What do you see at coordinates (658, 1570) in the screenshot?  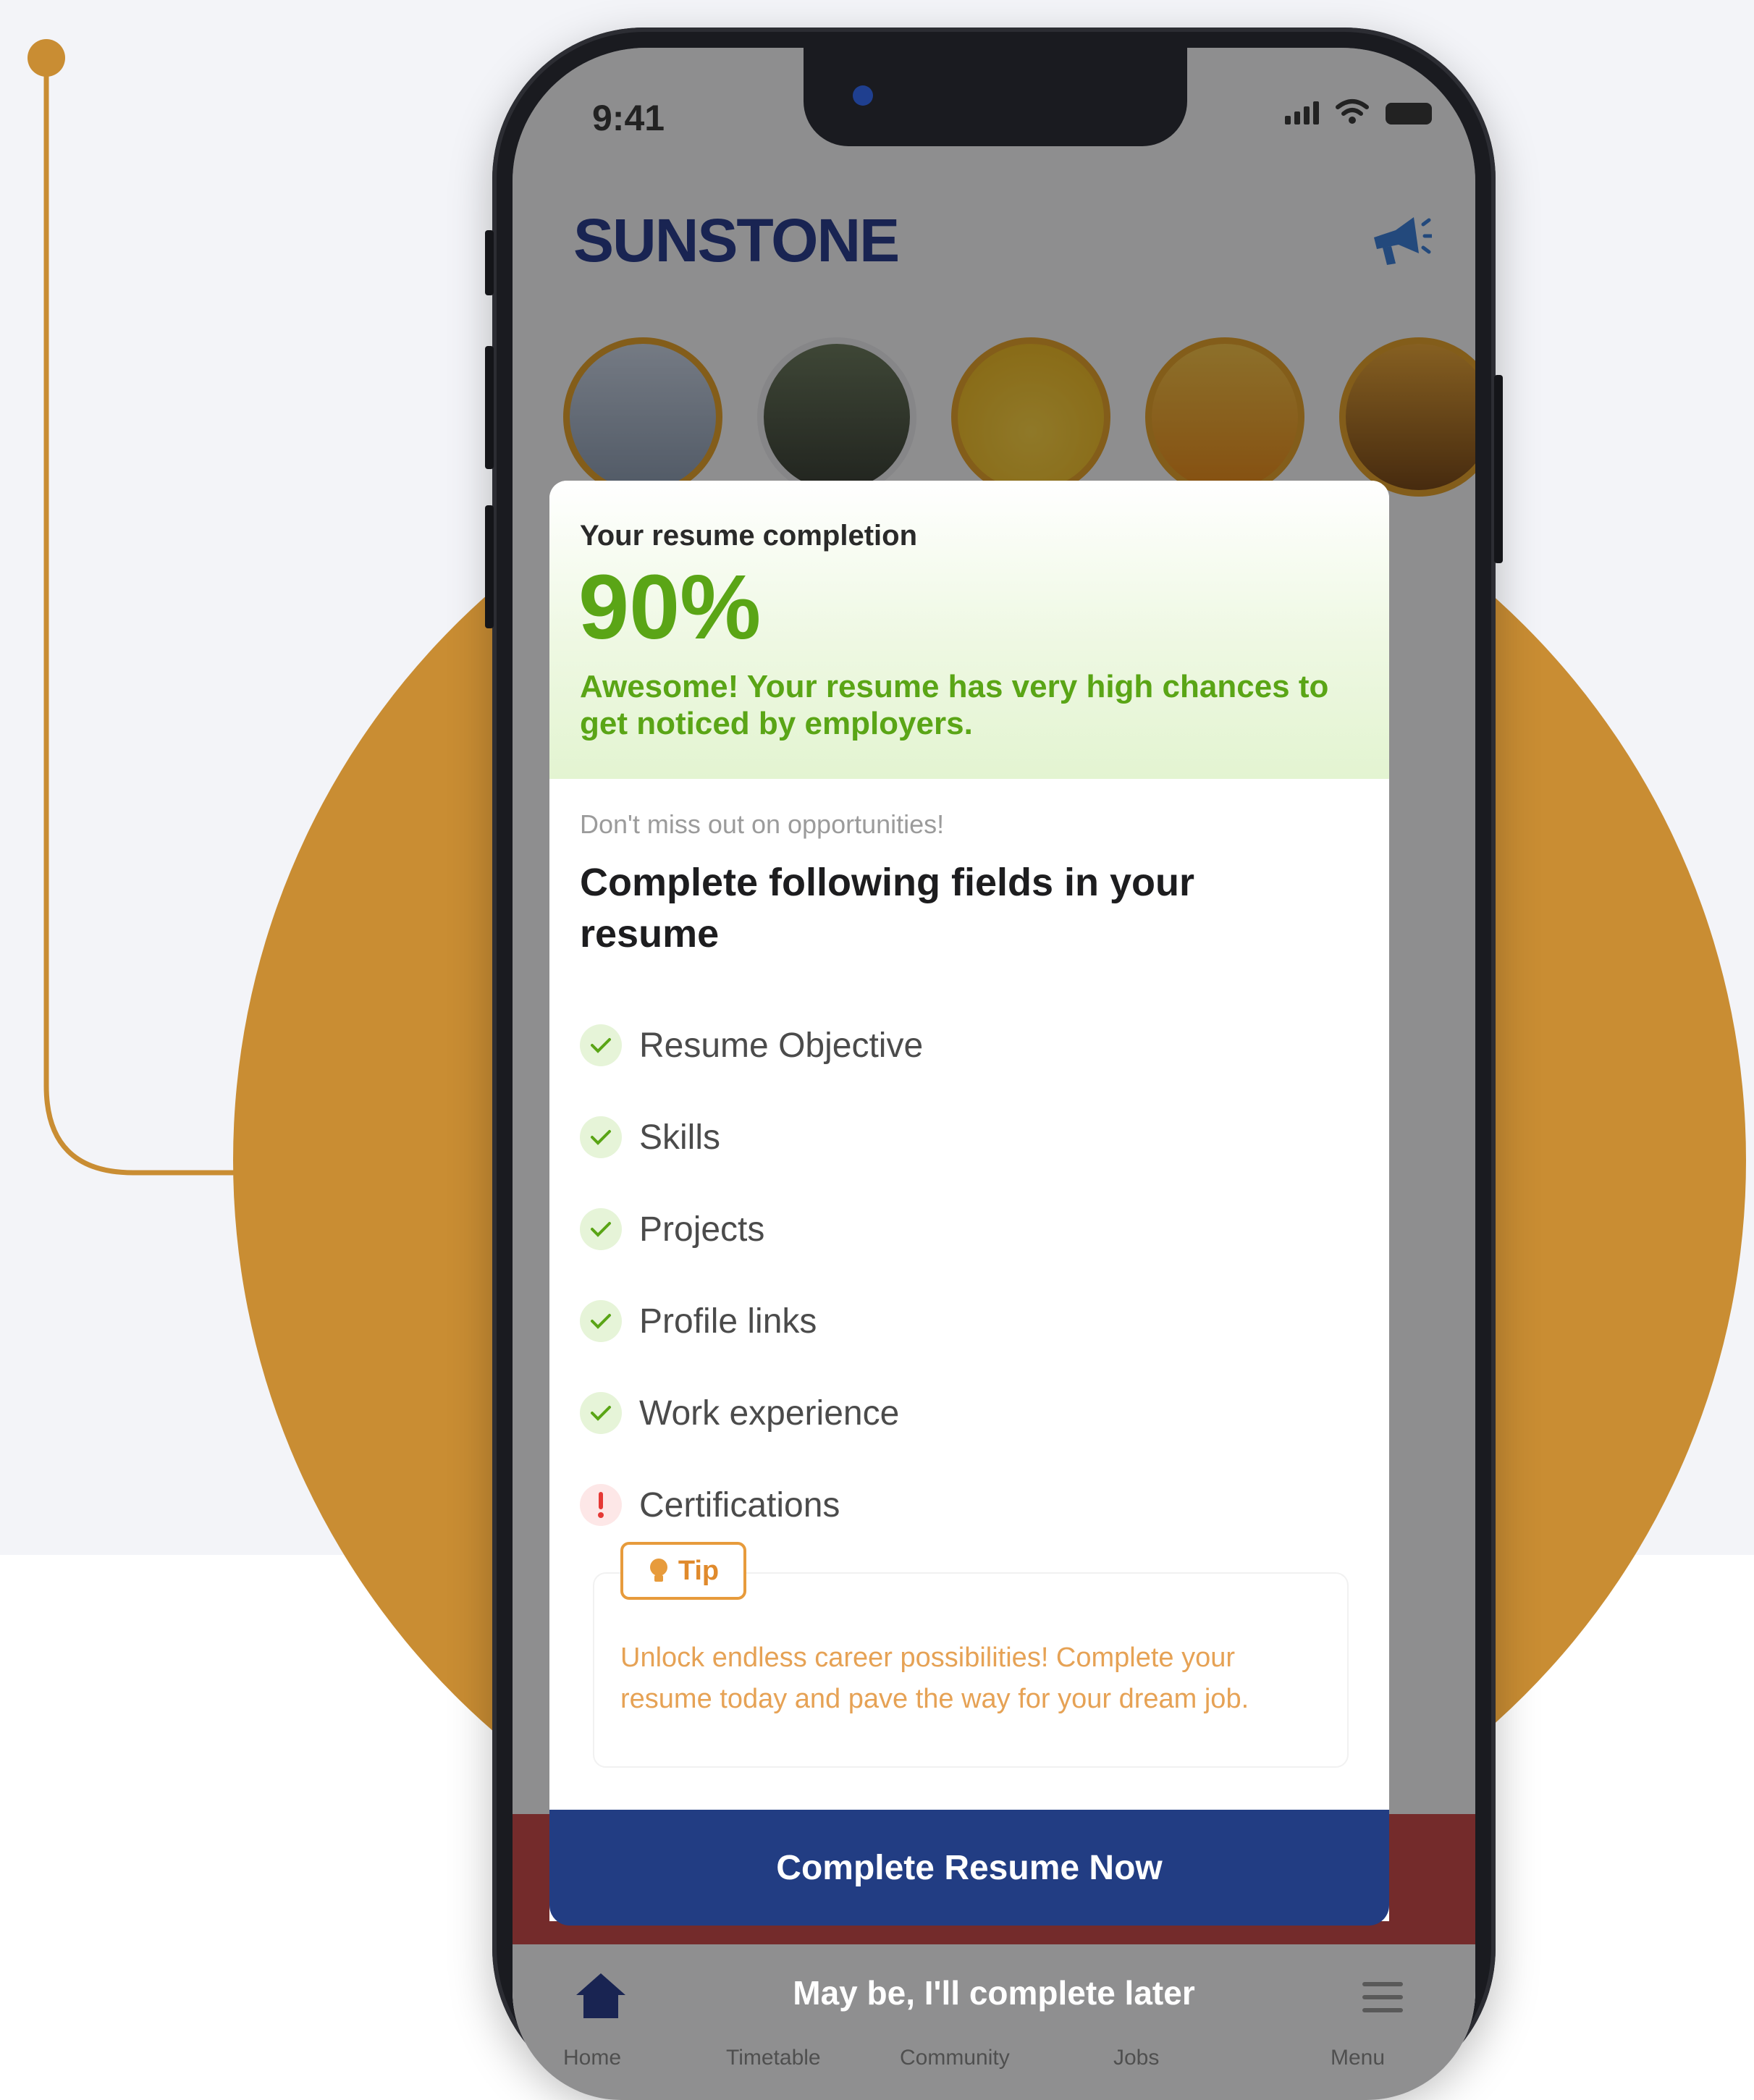 I see `lightbulb-icon` at bounding box center [658, 1570].